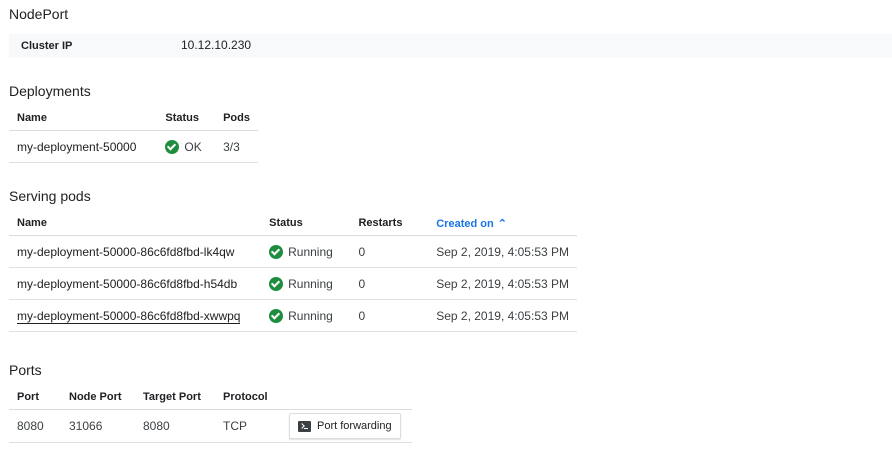 Image resolution: width=892 pixels, height=476 pixels. Describe the element at coordinates (354, 426) in the screenshot. I see `port-forwarding-label: Port forwarding` at that location.